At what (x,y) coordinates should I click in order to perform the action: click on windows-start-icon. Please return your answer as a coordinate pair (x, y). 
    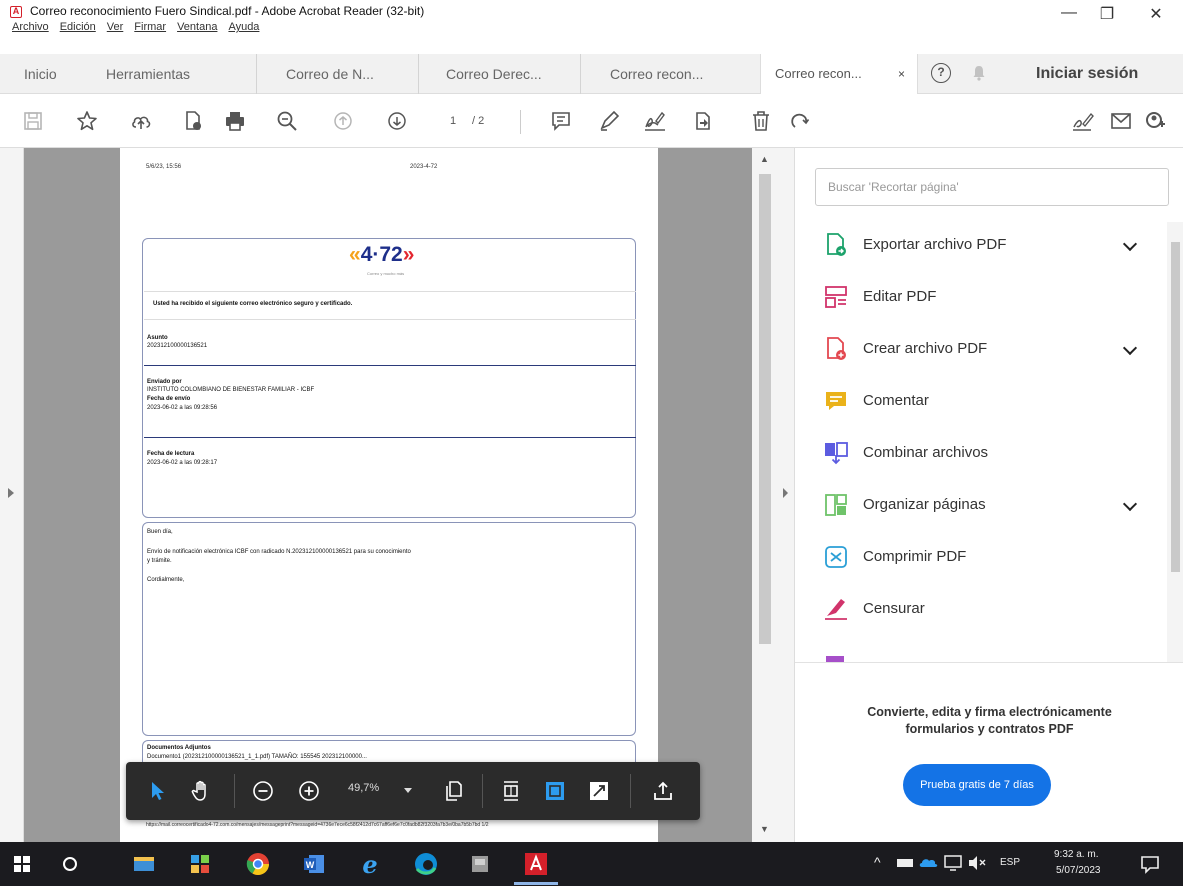
    Looking at the image, I should click on (22, 864).